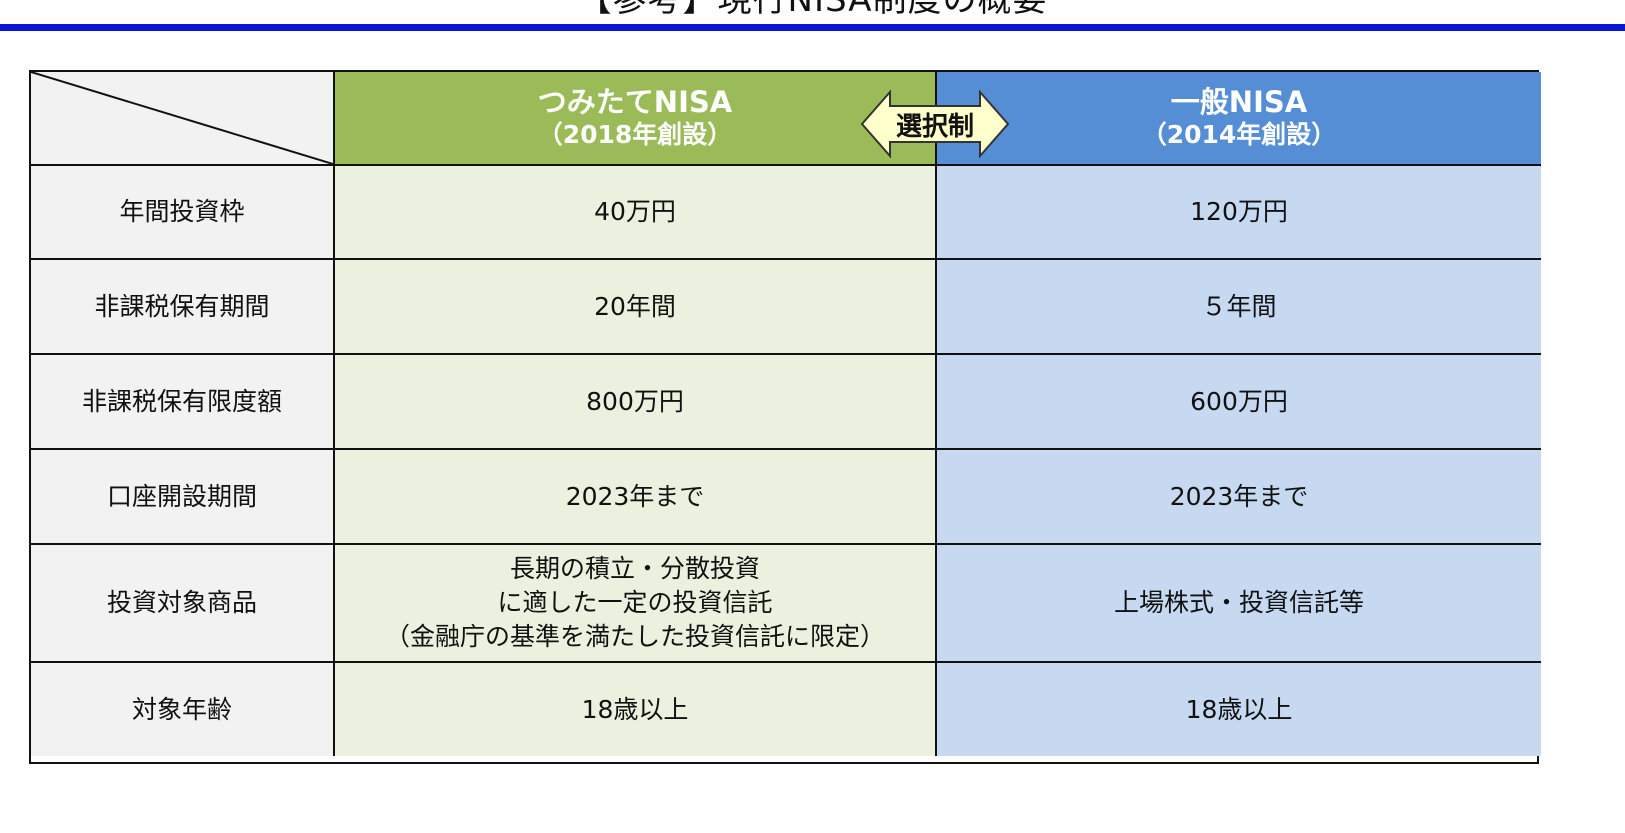 The width and height of the screenshot is (1625, 833). Describe the element at coordinates (1239, 709) in the screenshot. I see `ippan-value: 18歳以上` at that location.